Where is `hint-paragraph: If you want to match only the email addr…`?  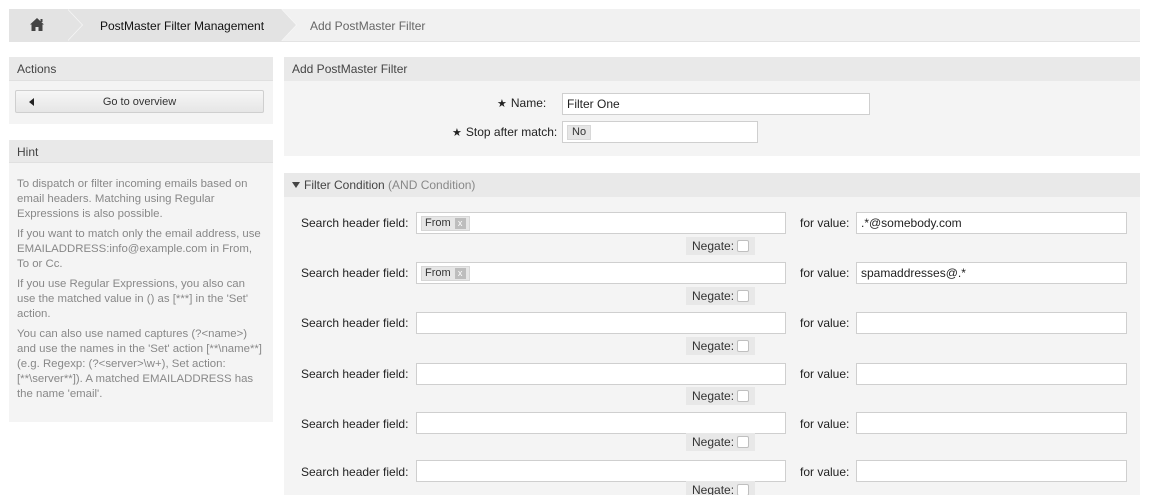
hint-paragraph: If you want to match only the email addr… is located at coordinates (139, 249).